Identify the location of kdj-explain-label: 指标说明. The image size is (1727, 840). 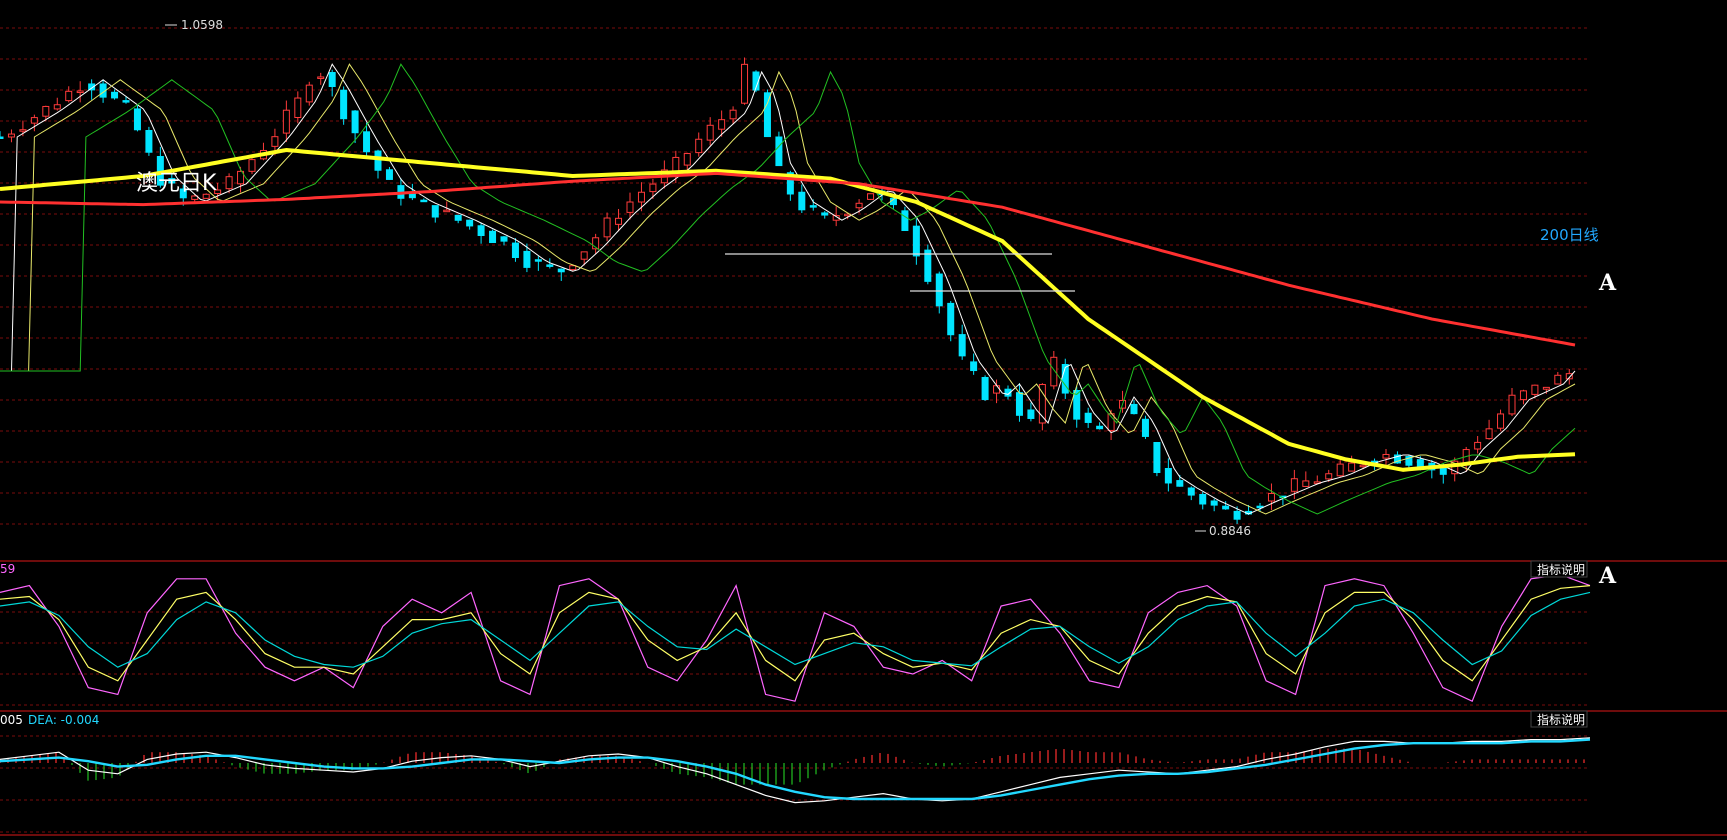
(1561, 569).